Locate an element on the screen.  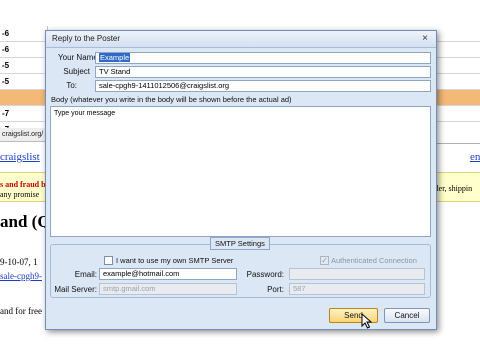
craigslist-link: craigslist is located at coordinates (20, 157).